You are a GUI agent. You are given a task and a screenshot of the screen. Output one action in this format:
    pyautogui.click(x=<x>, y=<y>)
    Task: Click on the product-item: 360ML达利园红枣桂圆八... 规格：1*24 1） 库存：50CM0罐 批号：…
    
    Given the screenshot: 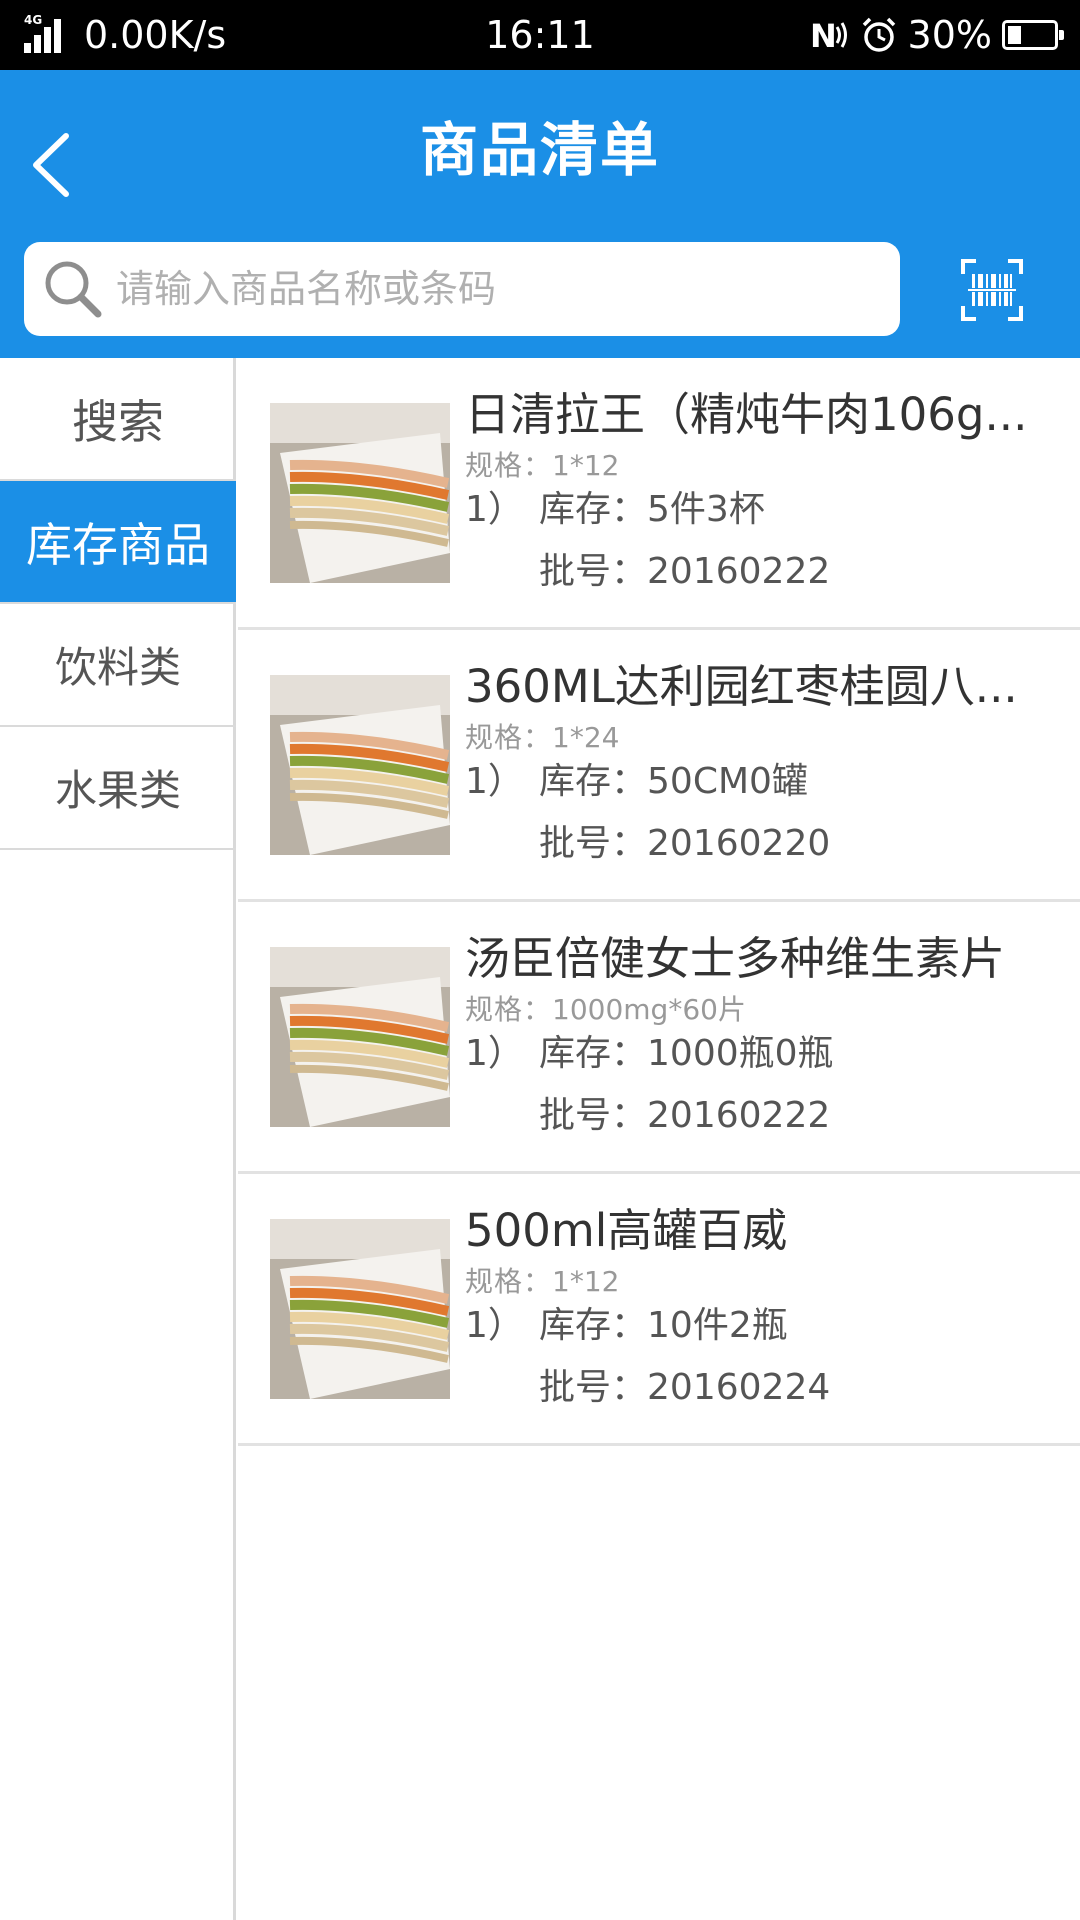 What is the action you would take?
    pyautogui.click(x=659, y=766)
    